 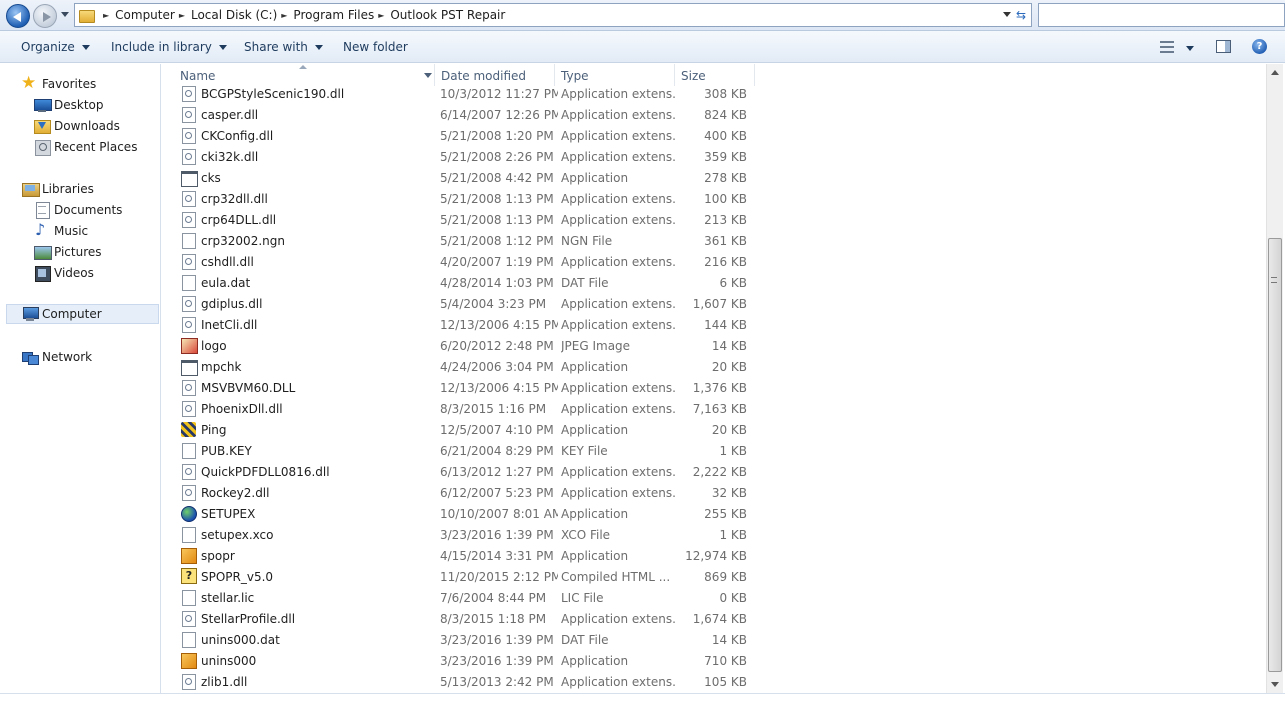 What do you see at coordinates (78, 210) in the screenshot?
I see `nav-documents: Documents` at bounding box center [78, 210].